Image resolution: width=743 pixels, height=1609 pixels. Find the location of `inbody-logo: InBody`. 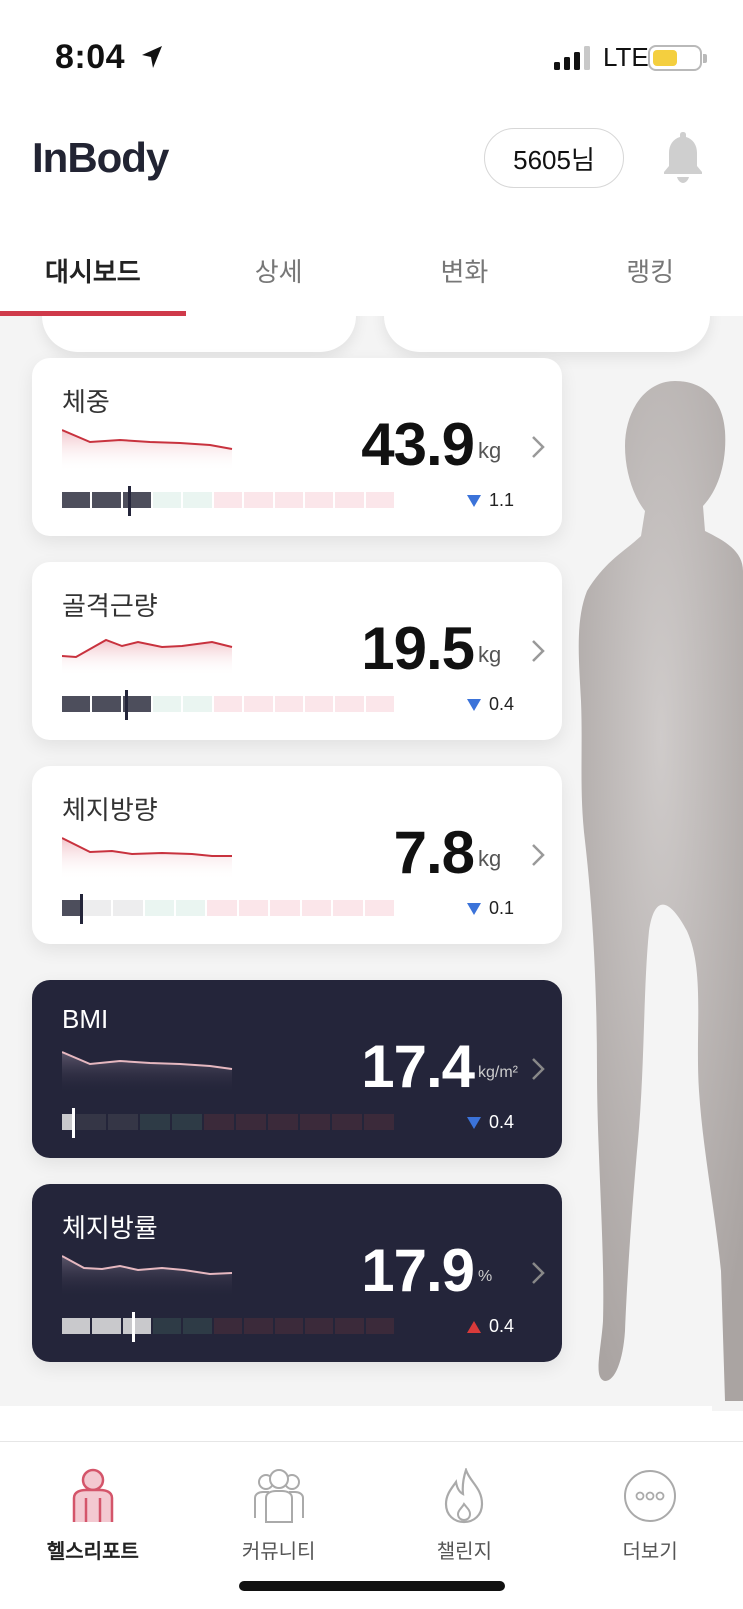

inbody-logo: InBody is located at coordinates (100, 157).